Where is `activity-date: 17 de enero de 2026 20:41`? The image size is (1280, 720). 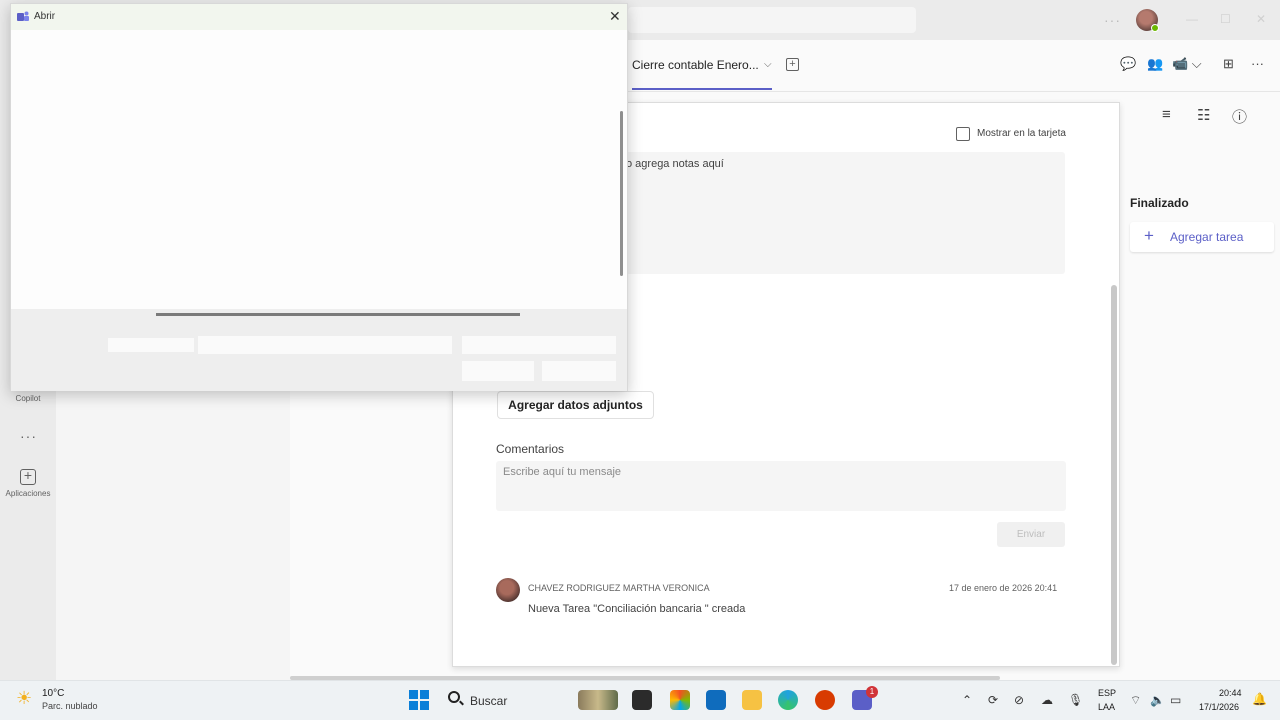 activity-date: 17 de enero de 2026 20:41 is located at coordinates (1003, 588).